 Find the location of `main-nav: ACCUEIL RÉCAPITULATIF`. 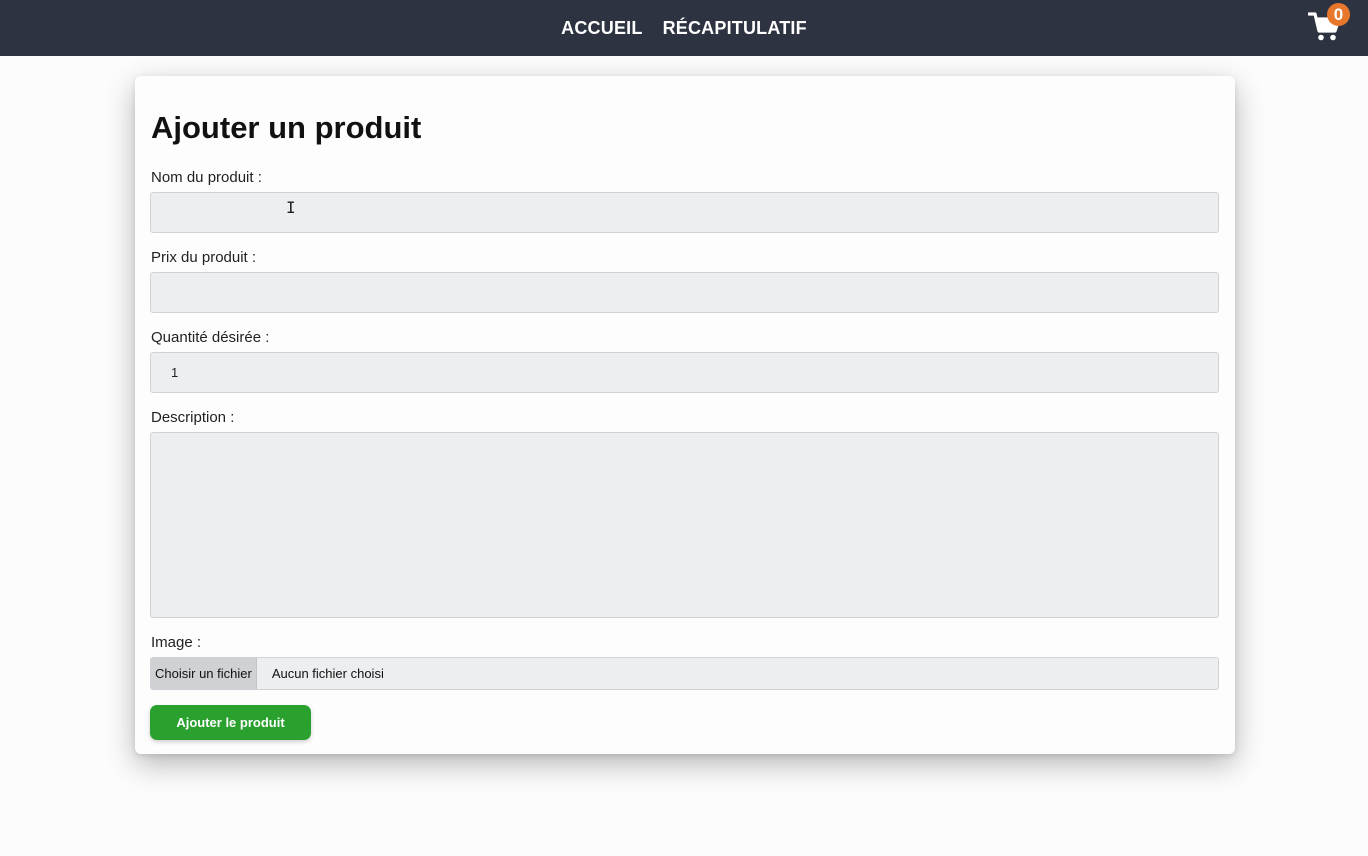

main-nav: ACCUEIL RÉCAPITULATIF is located at coordinates (684, 28).